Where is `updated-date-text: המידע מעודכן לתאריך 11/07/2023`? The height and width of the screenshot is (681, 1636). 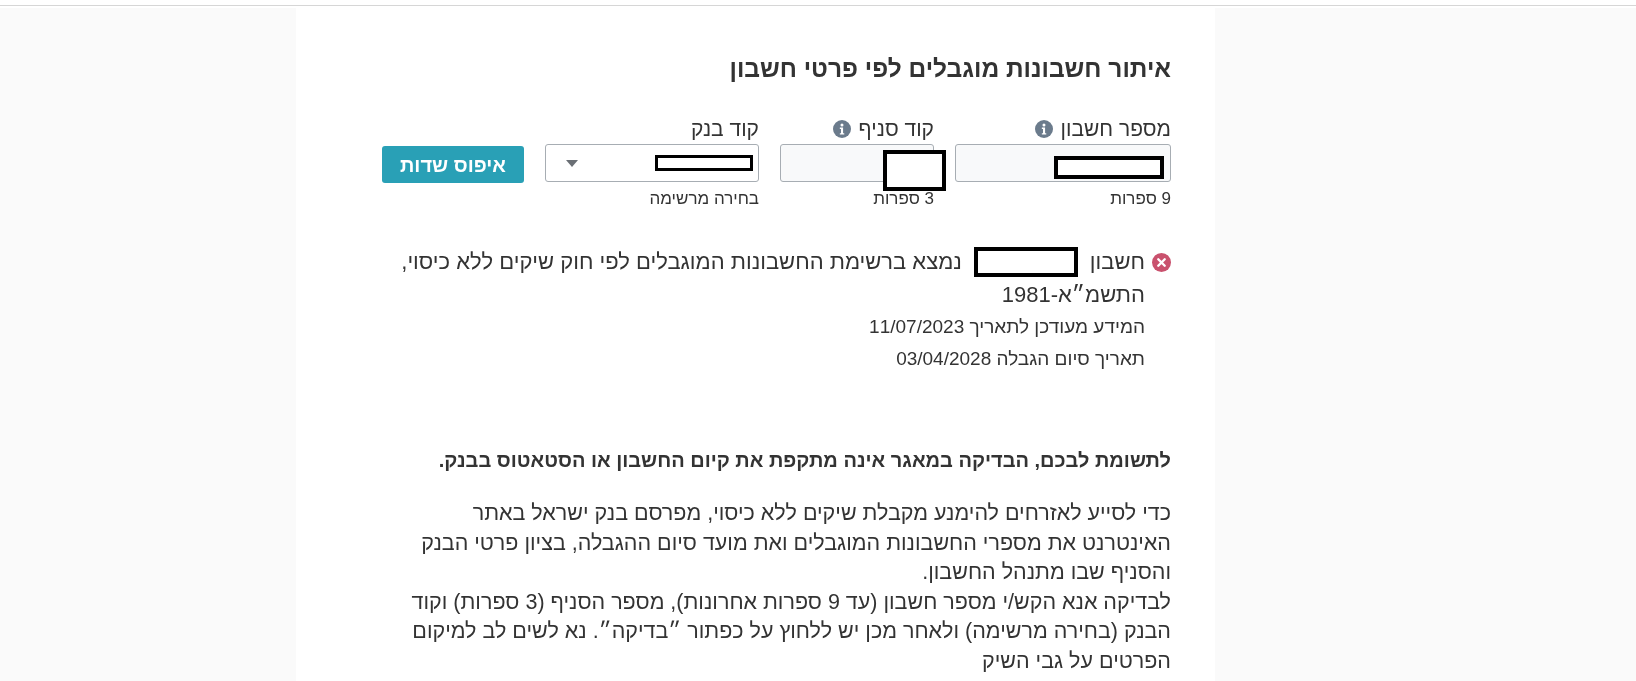
updated-date-text: המידע מעודכן לתאריך 11/07/2023 is located at coordinates (1007, 327).